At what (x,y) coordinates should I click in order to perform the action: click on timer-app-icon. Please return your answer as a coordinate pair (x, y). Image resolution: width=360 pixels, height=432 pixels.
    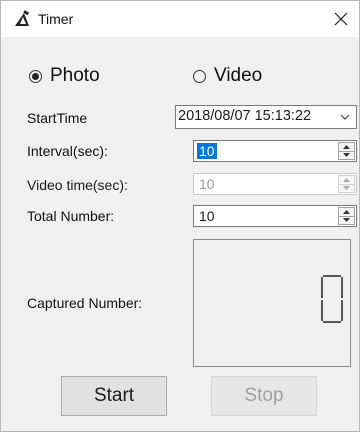
    Looking at the image, I should click on (22, 18).